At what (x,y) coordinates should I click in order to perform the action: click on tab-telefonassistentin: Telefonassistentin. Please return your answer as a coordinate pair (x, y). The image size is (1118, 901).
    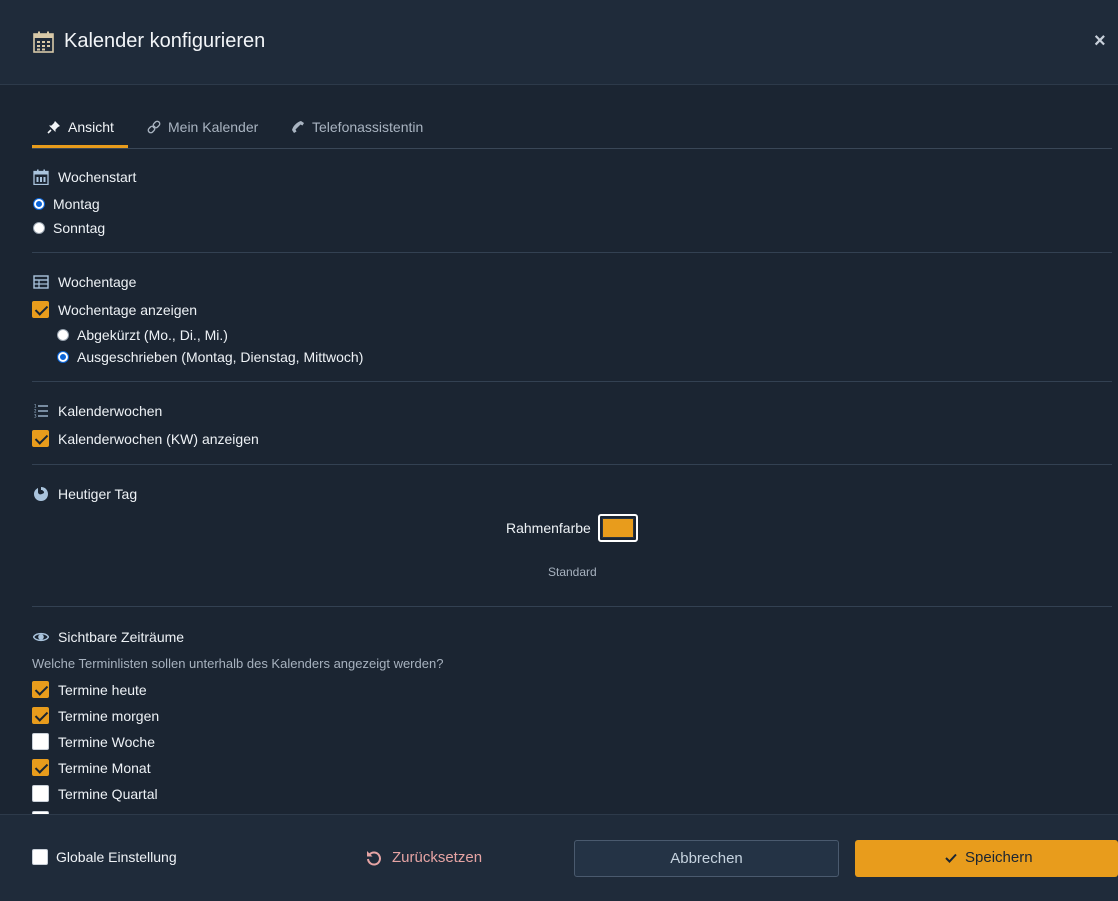
    Looking at the image, I should click on (360, 127).